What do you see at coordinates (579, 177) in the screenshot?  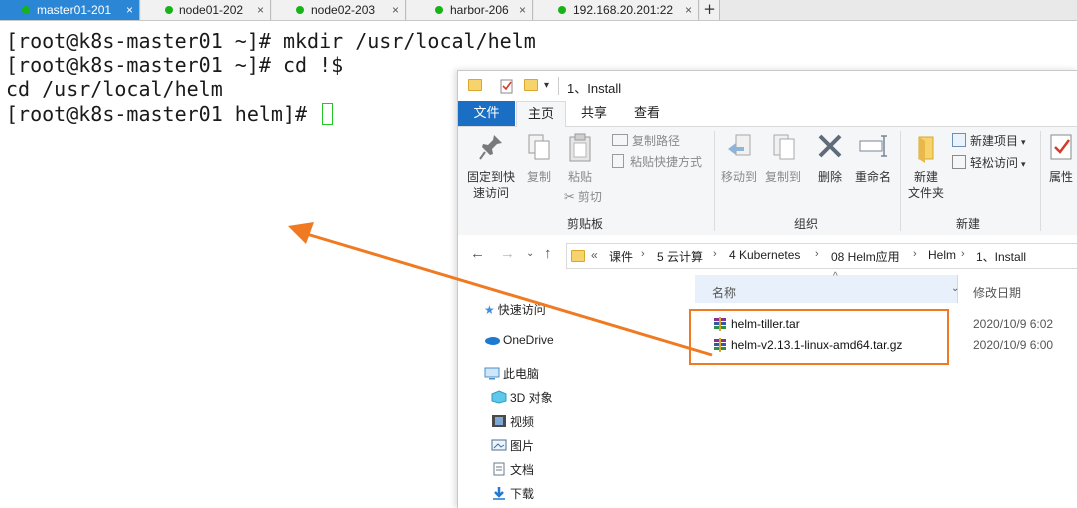 I see `button-label: 粘贴` at bounding box center [579, 177].